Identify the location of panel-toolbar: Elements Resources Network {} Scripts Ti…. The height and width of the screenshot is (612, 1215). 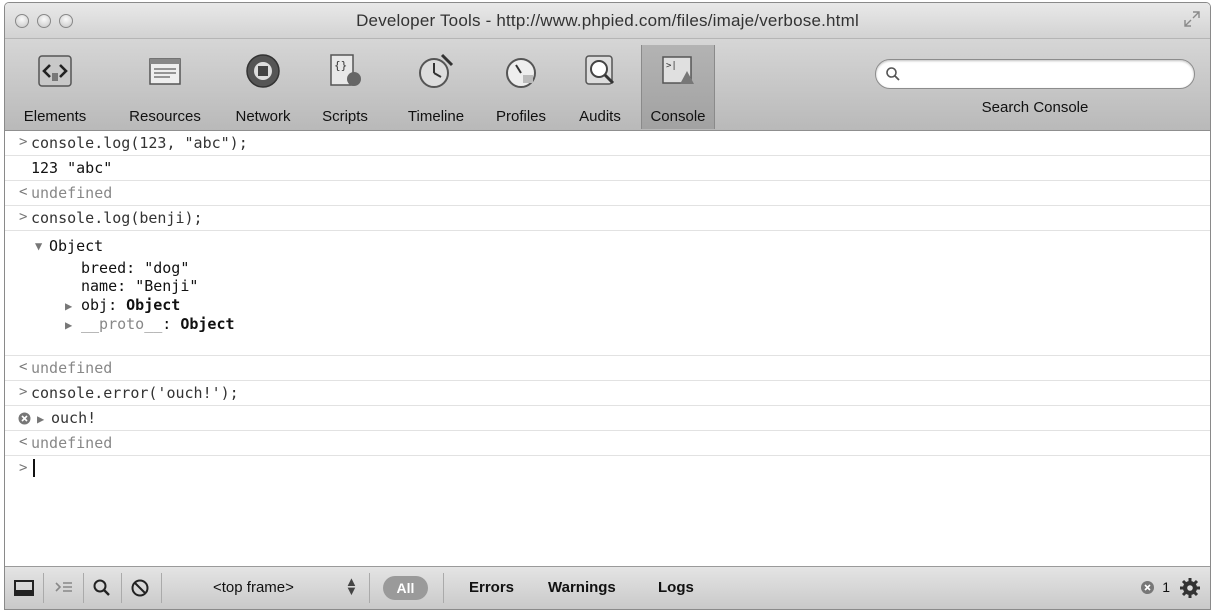
(607, 85).